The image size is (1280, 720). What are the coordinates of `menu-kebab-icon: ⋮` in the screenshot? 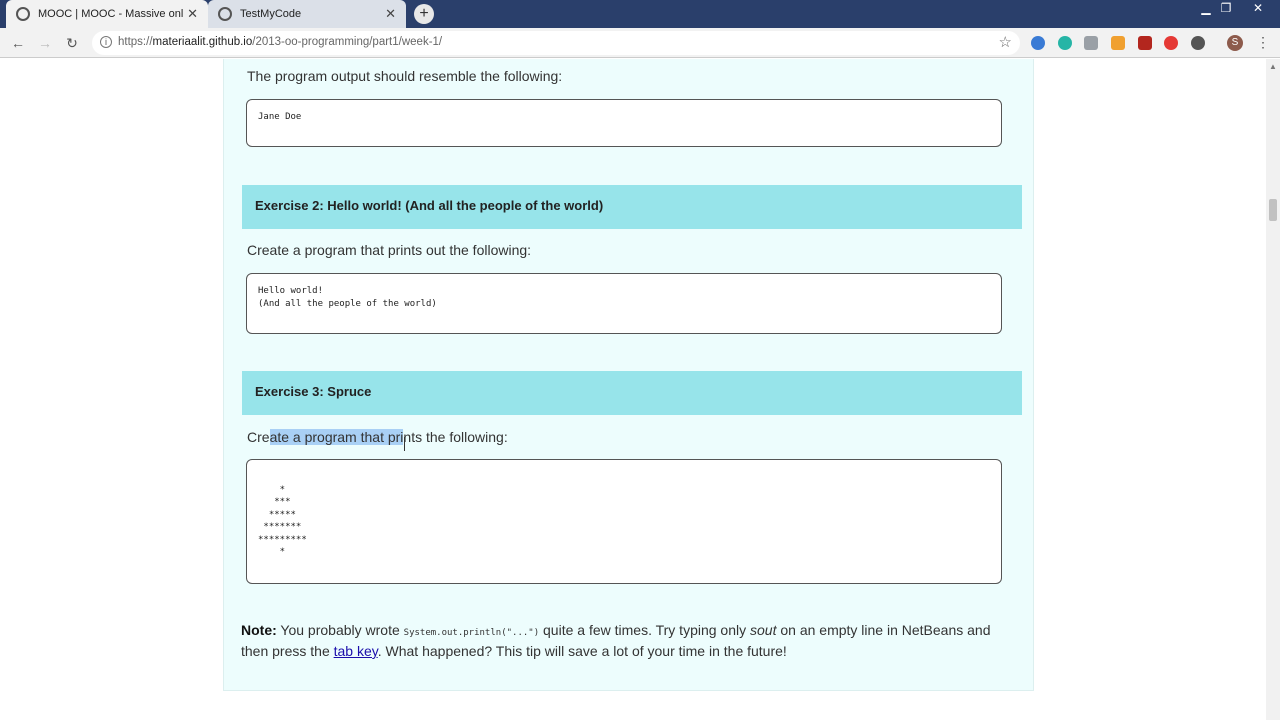 It's located at (1263, 42).